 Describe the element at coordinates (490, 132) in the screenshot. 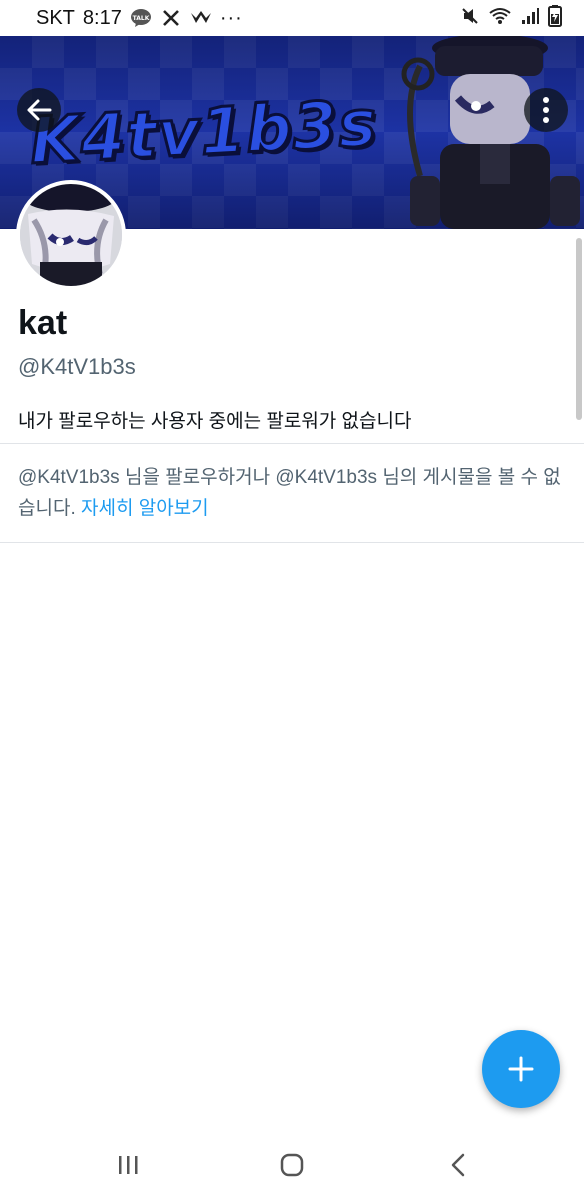

I see `banner-character-art` at that location.